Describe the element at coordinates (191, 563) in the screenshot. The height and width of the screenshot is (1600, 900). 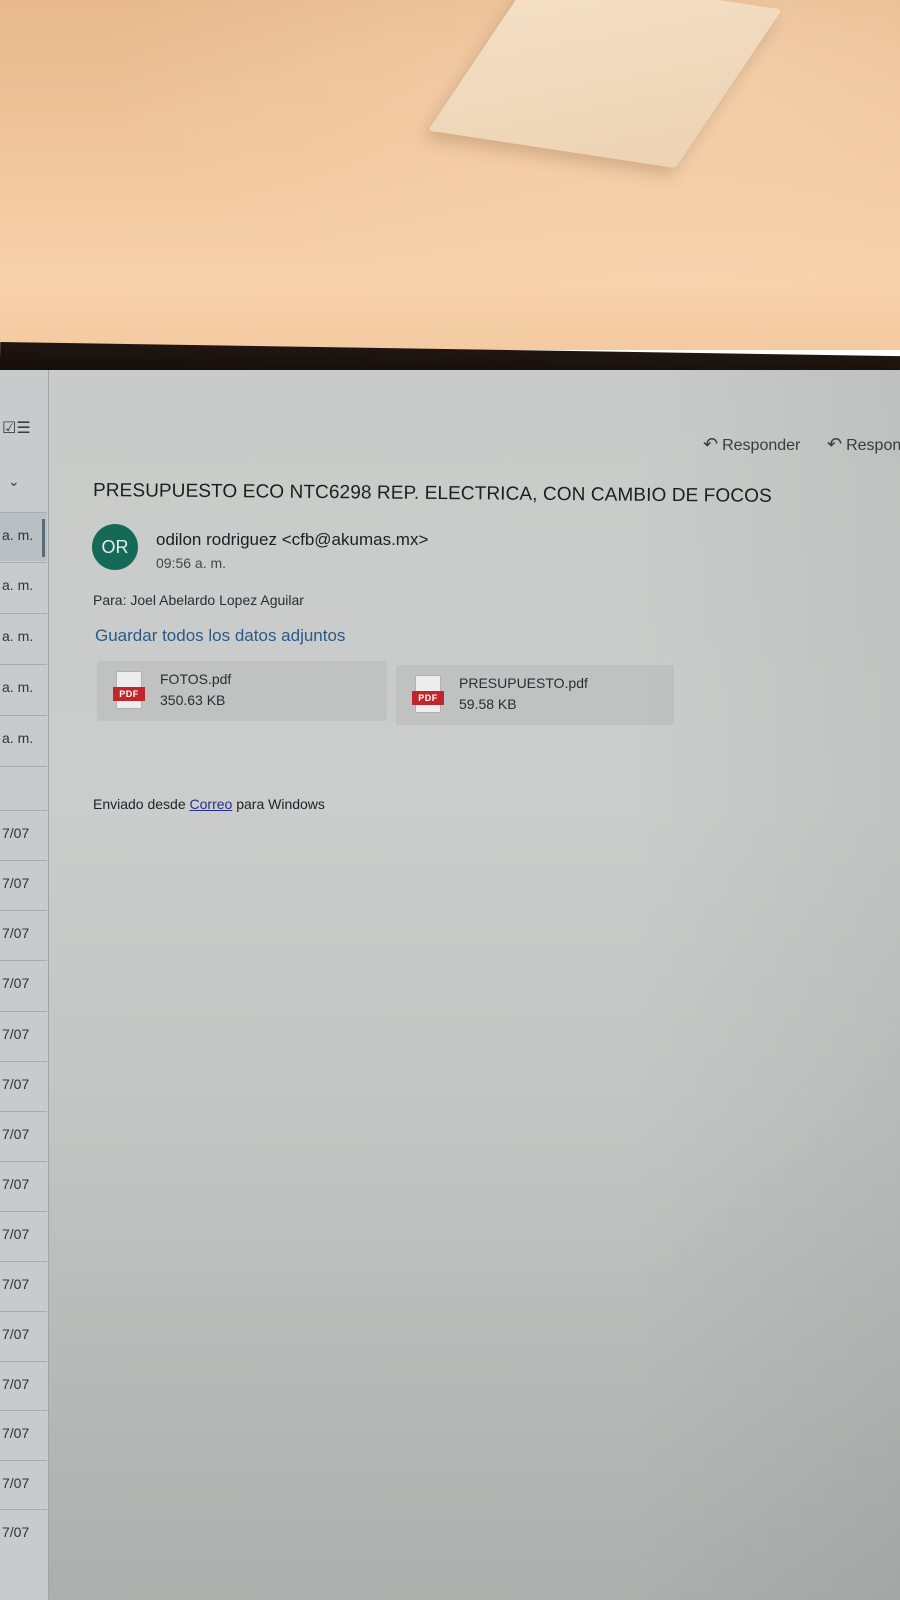
I see `sent-time: 09:56 a. m.` at that location.